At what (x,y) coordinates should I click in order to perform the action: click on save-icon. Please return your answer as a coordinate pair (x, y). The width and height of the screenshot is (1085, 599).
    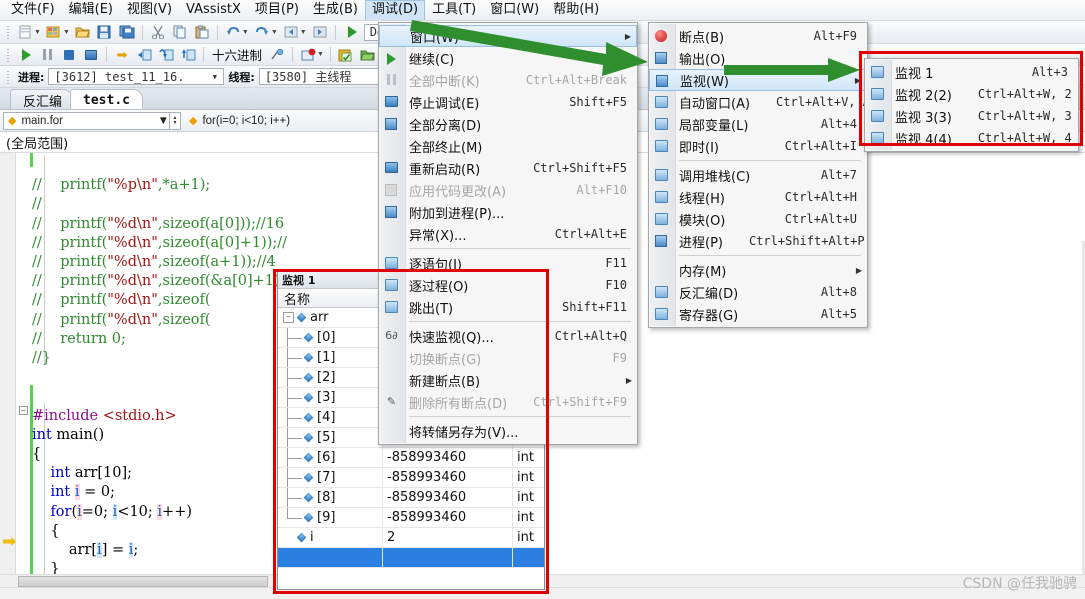
    Looking at the image, I should click on (105, 32).